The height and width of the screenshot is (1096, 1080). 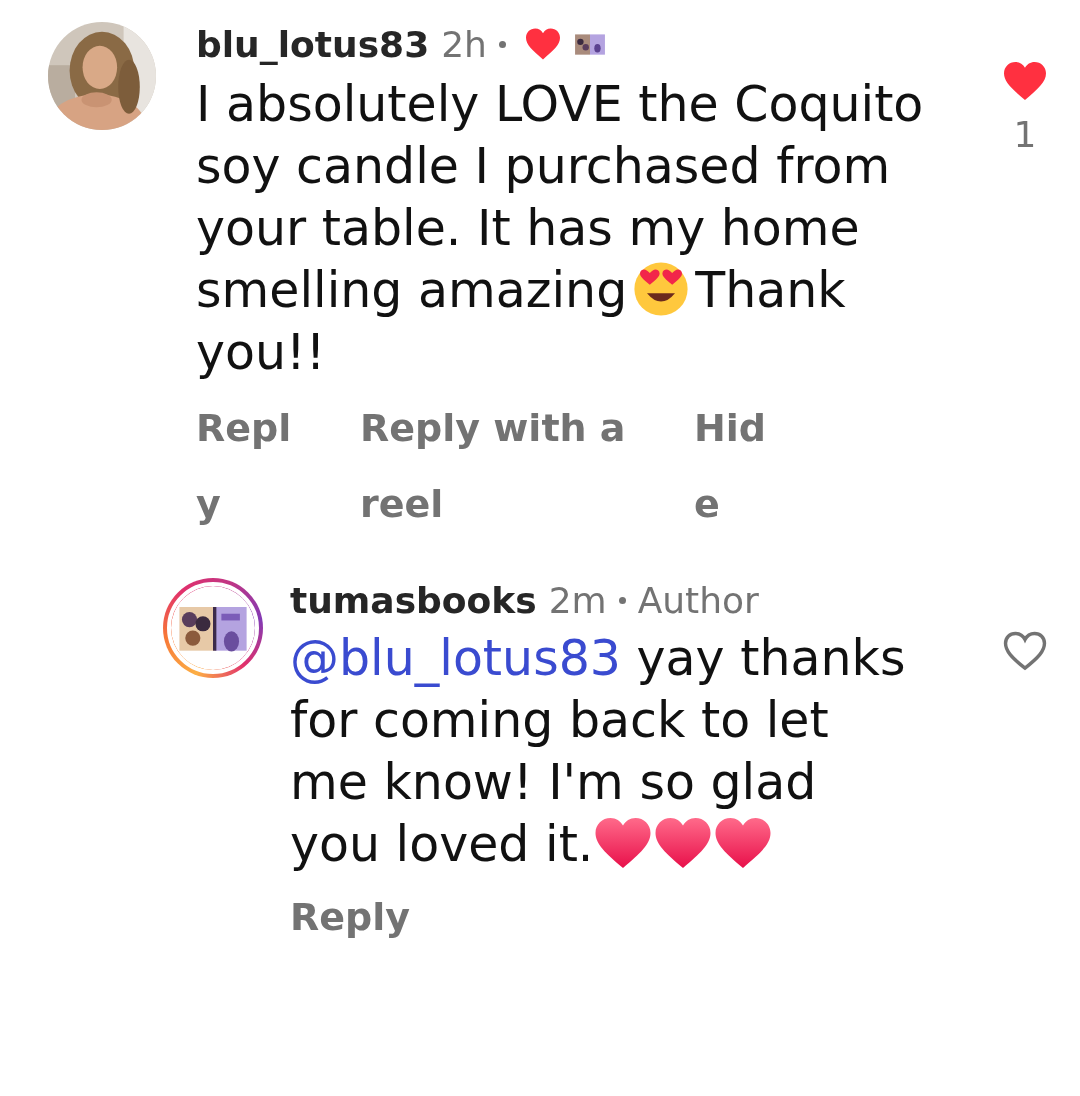 I want to click on comment-text: @blu_lotus83 yay thanks for coming back to let me know! I'm so glad you loved it., so click(x=598, y=752).